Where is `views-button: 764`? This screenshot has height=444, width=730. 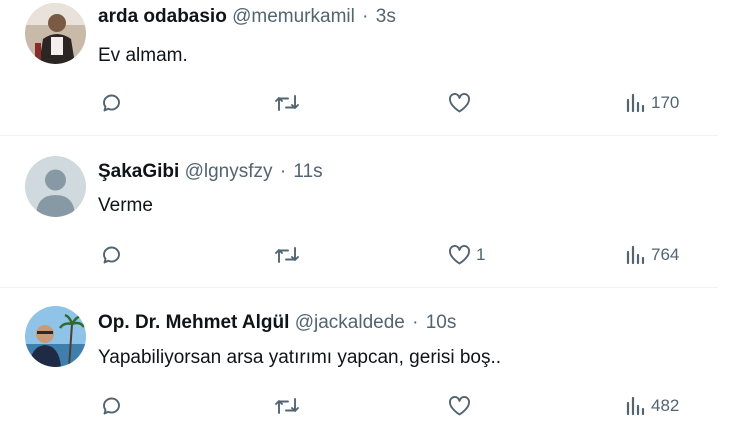
views-button: 764 is located at coordinates (652, 255).